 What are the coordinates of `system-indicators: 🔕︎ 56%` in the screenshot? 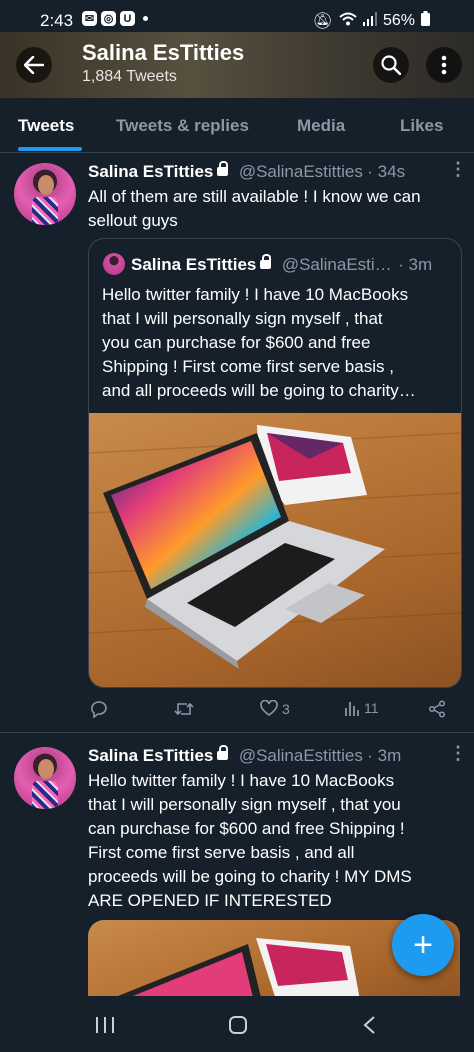 It's located at (371, 21).